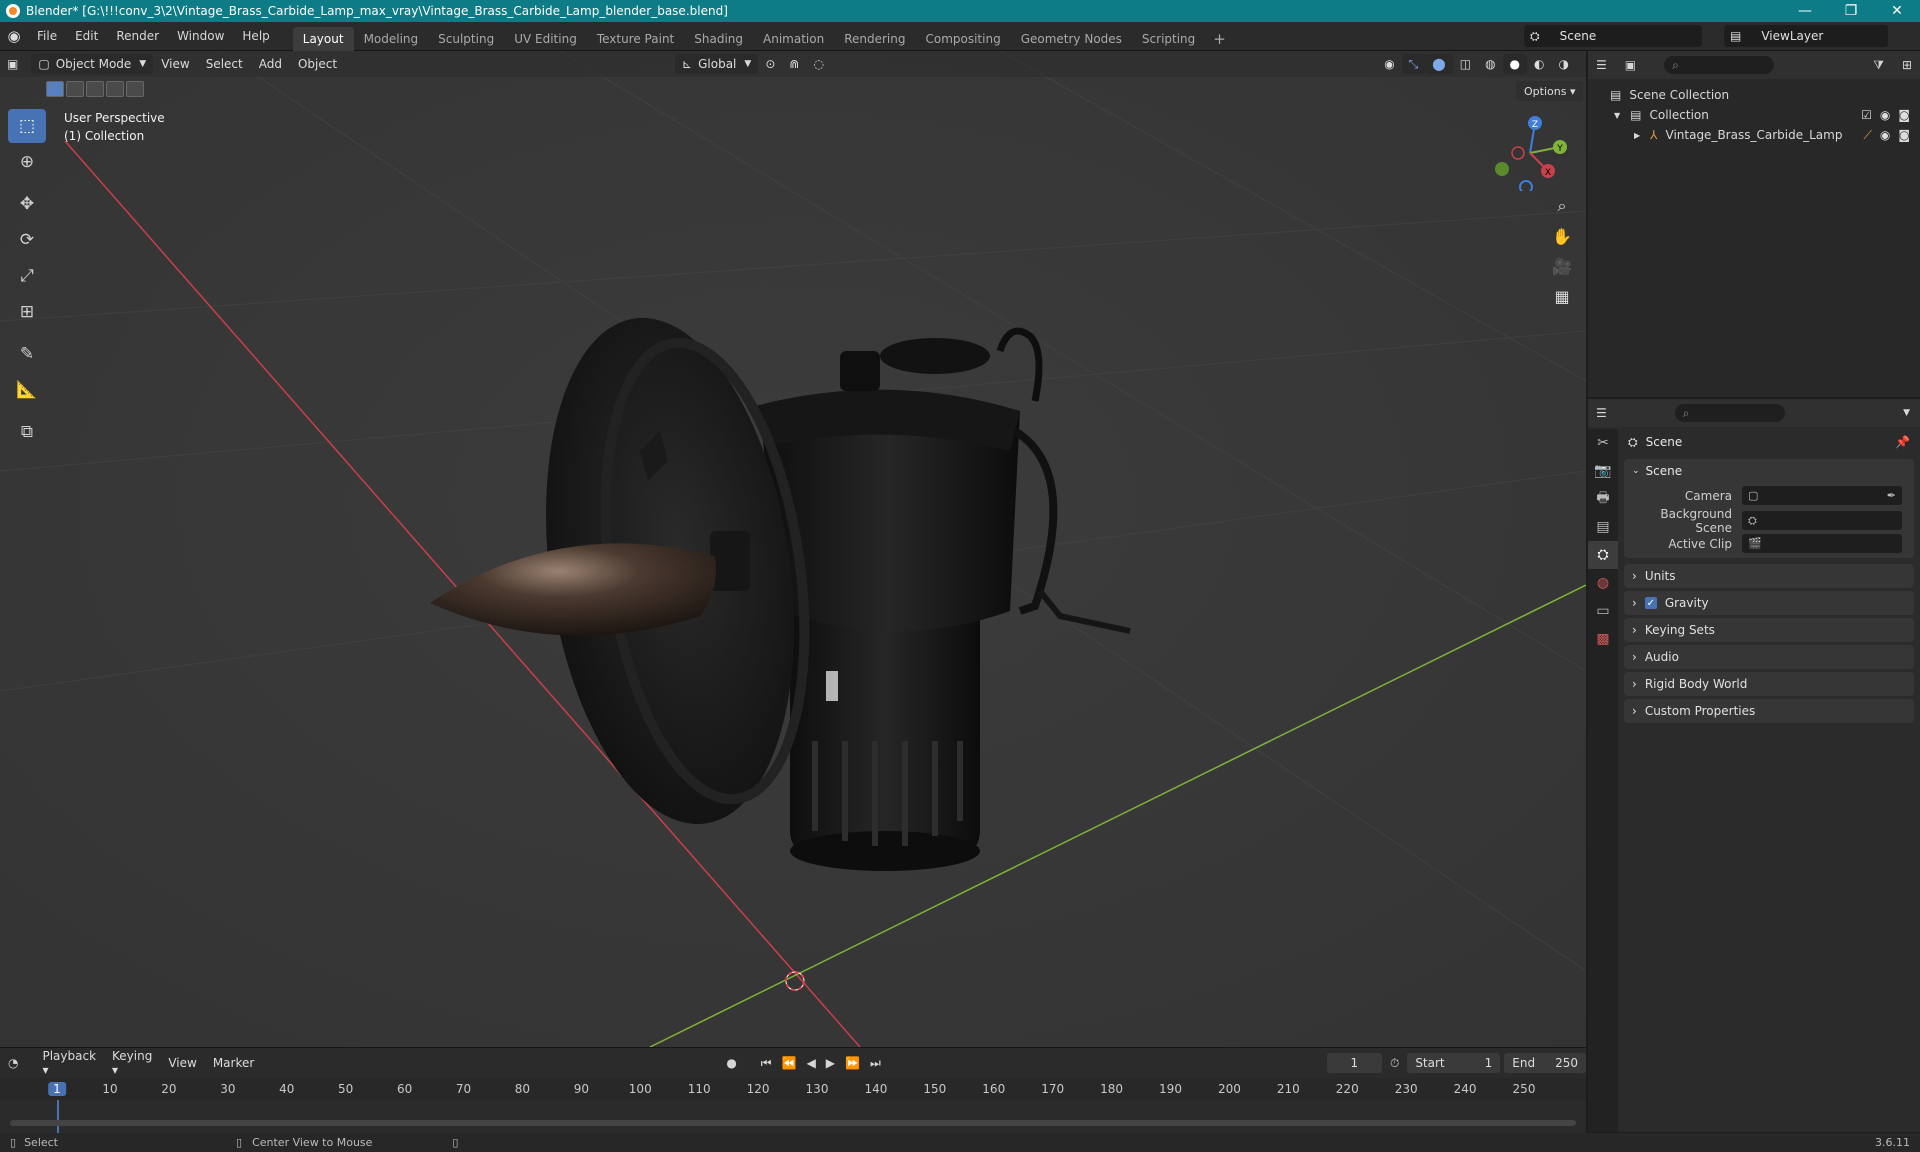 Image resolution: width=1920 pixels, height=1152 pixels. I want to click on tab-modeling: Modeling, so click(391, 39).